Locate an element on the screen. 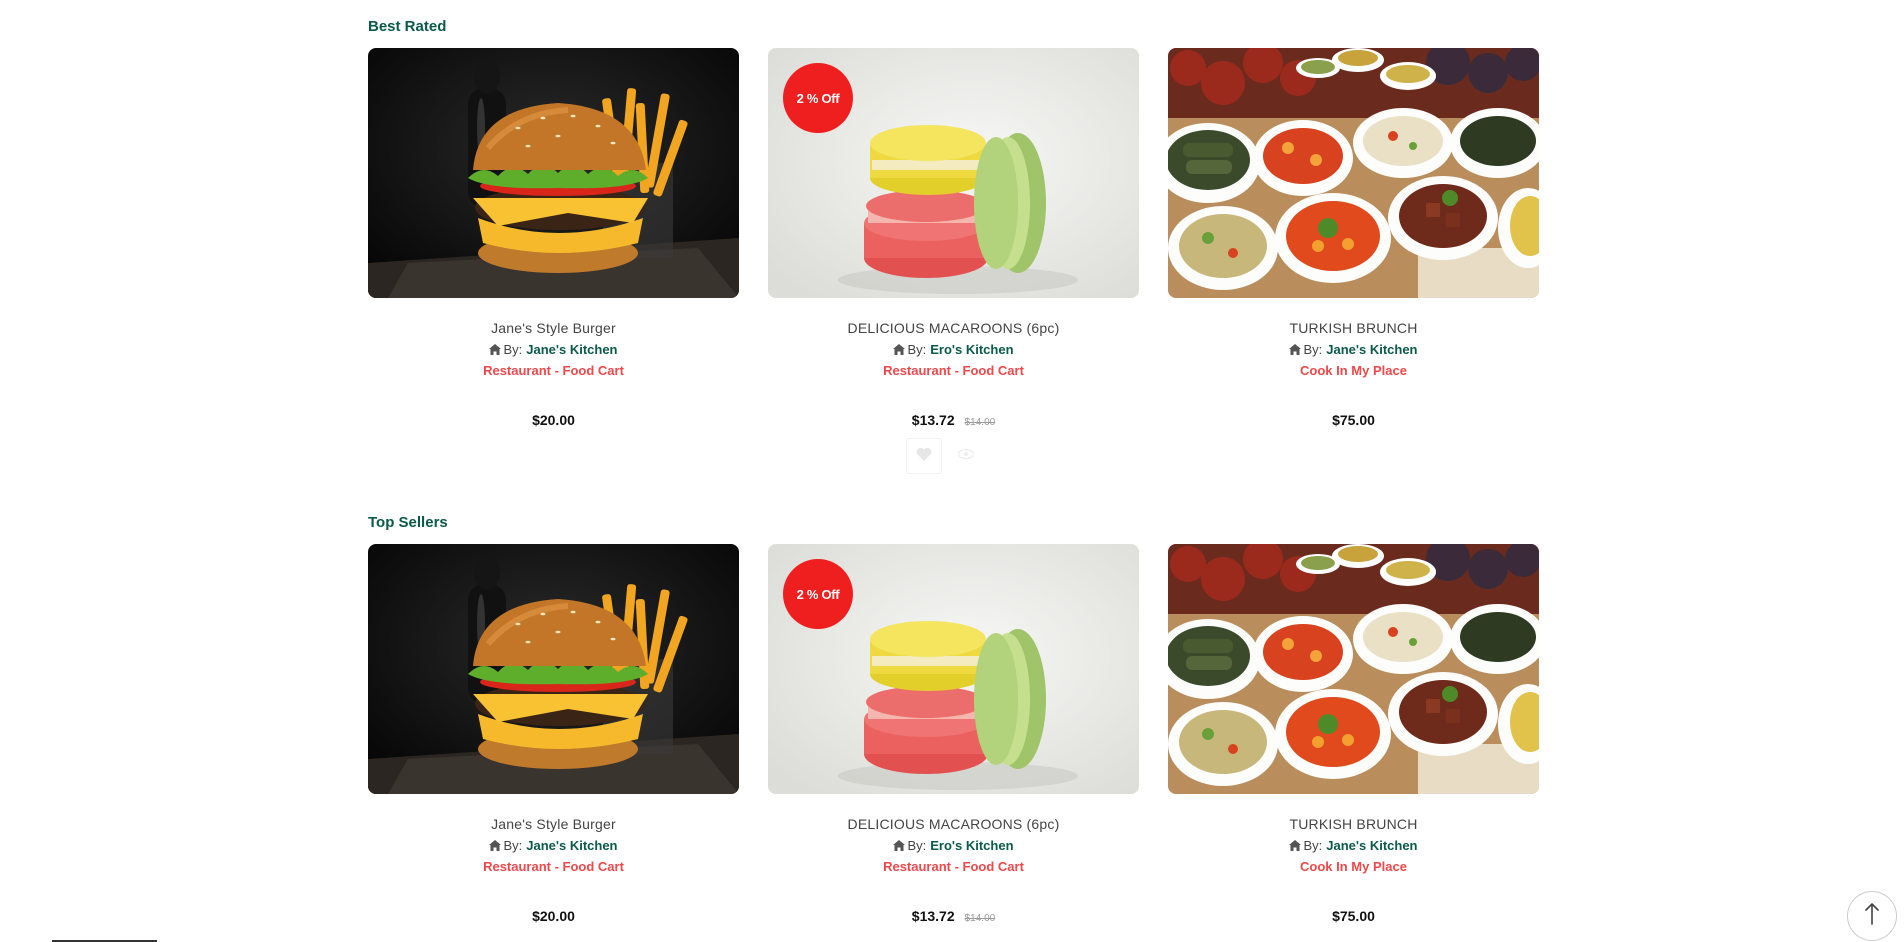  heart-icon is located at coordinates (924, 456).